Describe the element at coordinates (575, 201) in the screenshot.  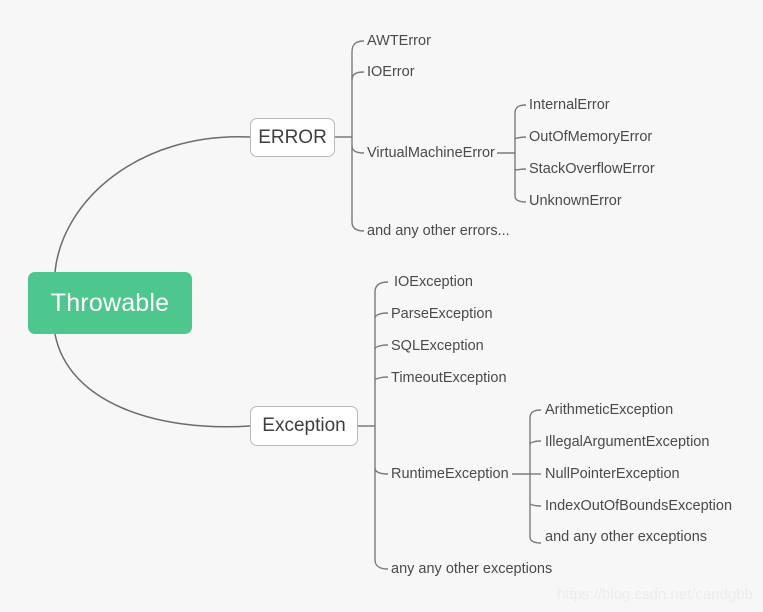
I see `leaf-unknownerror: UnknownError` at that location.